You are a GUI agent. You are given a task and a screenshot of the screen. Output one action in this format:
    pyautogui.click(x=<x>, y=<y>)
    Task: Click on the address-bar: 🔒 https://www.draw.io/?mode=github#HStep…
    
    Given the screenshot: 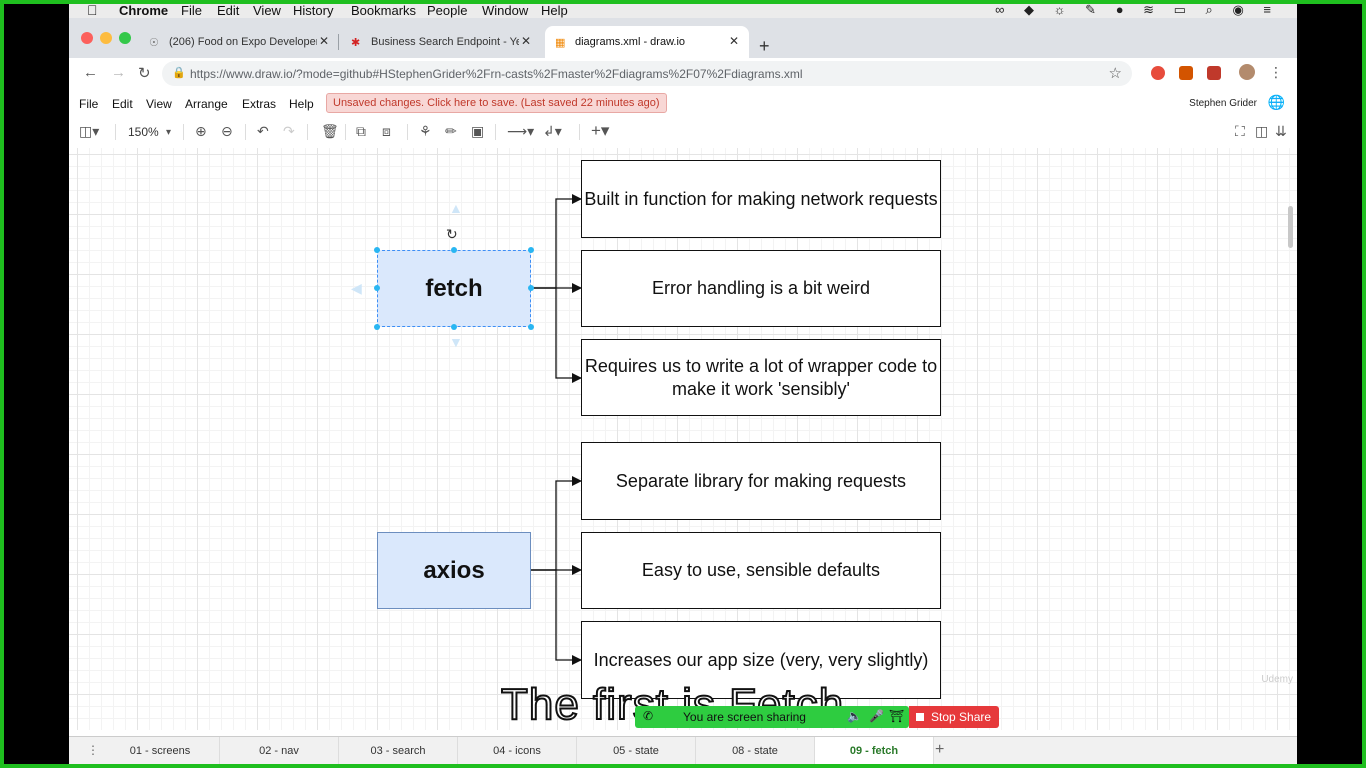 What is the action you would take?
    pyautogui.click(x=647, y=73)
    